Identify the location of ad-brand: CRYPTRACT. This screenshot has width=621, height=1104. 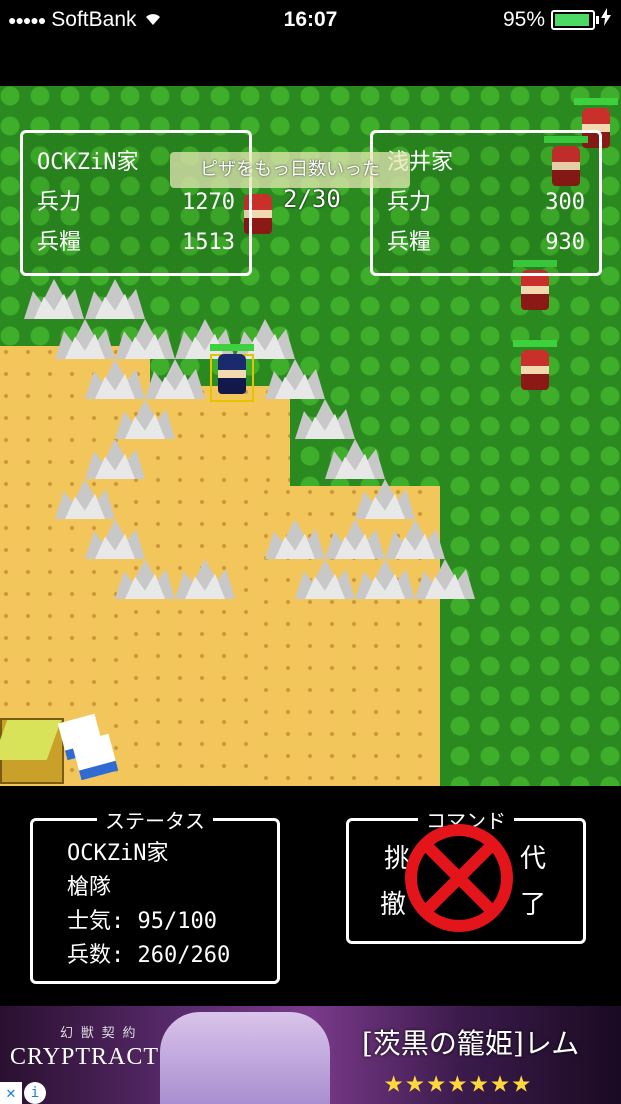
(85, 1057).